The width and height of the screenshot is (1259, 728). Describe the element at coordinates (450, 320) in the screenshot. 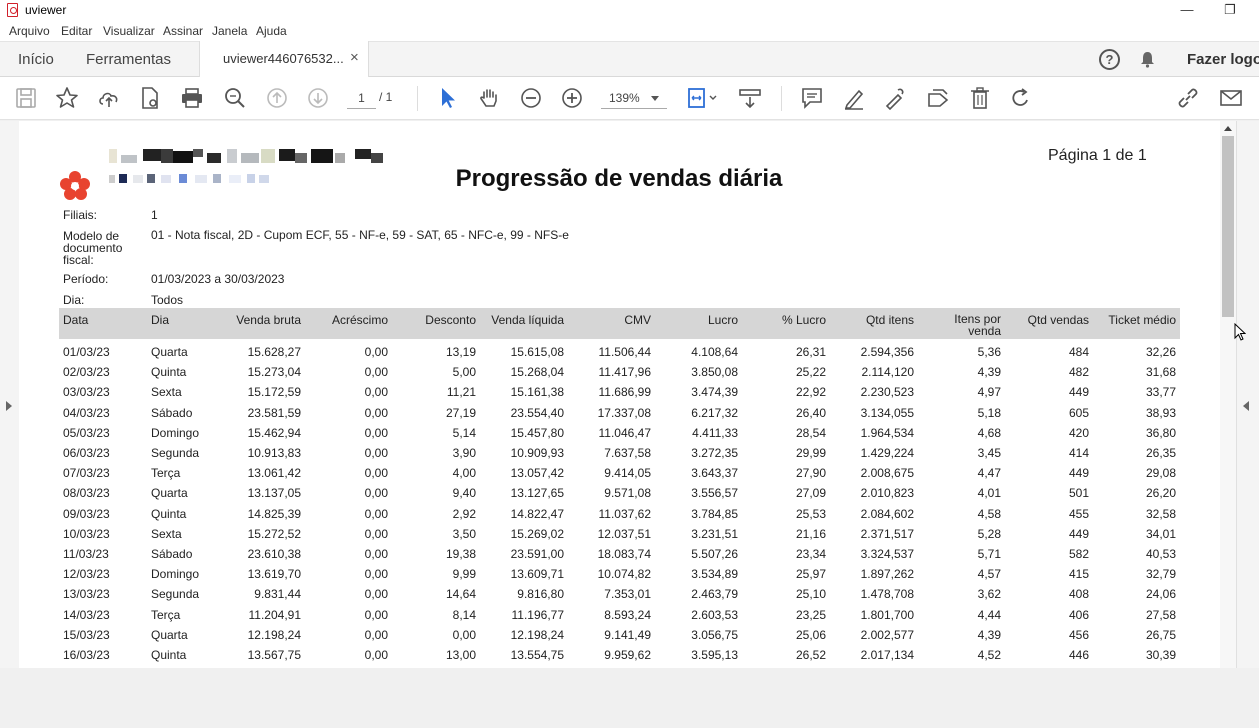

I see `col-header-desconto: Desconto` at that location.